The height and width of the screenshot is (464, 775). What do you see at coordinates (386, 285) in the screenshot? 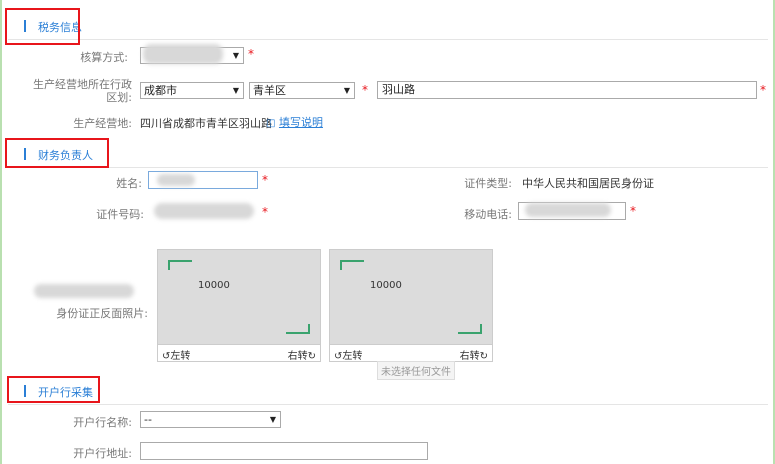
I see `photo-back-value: 10000` at bounding box center [386, 285].